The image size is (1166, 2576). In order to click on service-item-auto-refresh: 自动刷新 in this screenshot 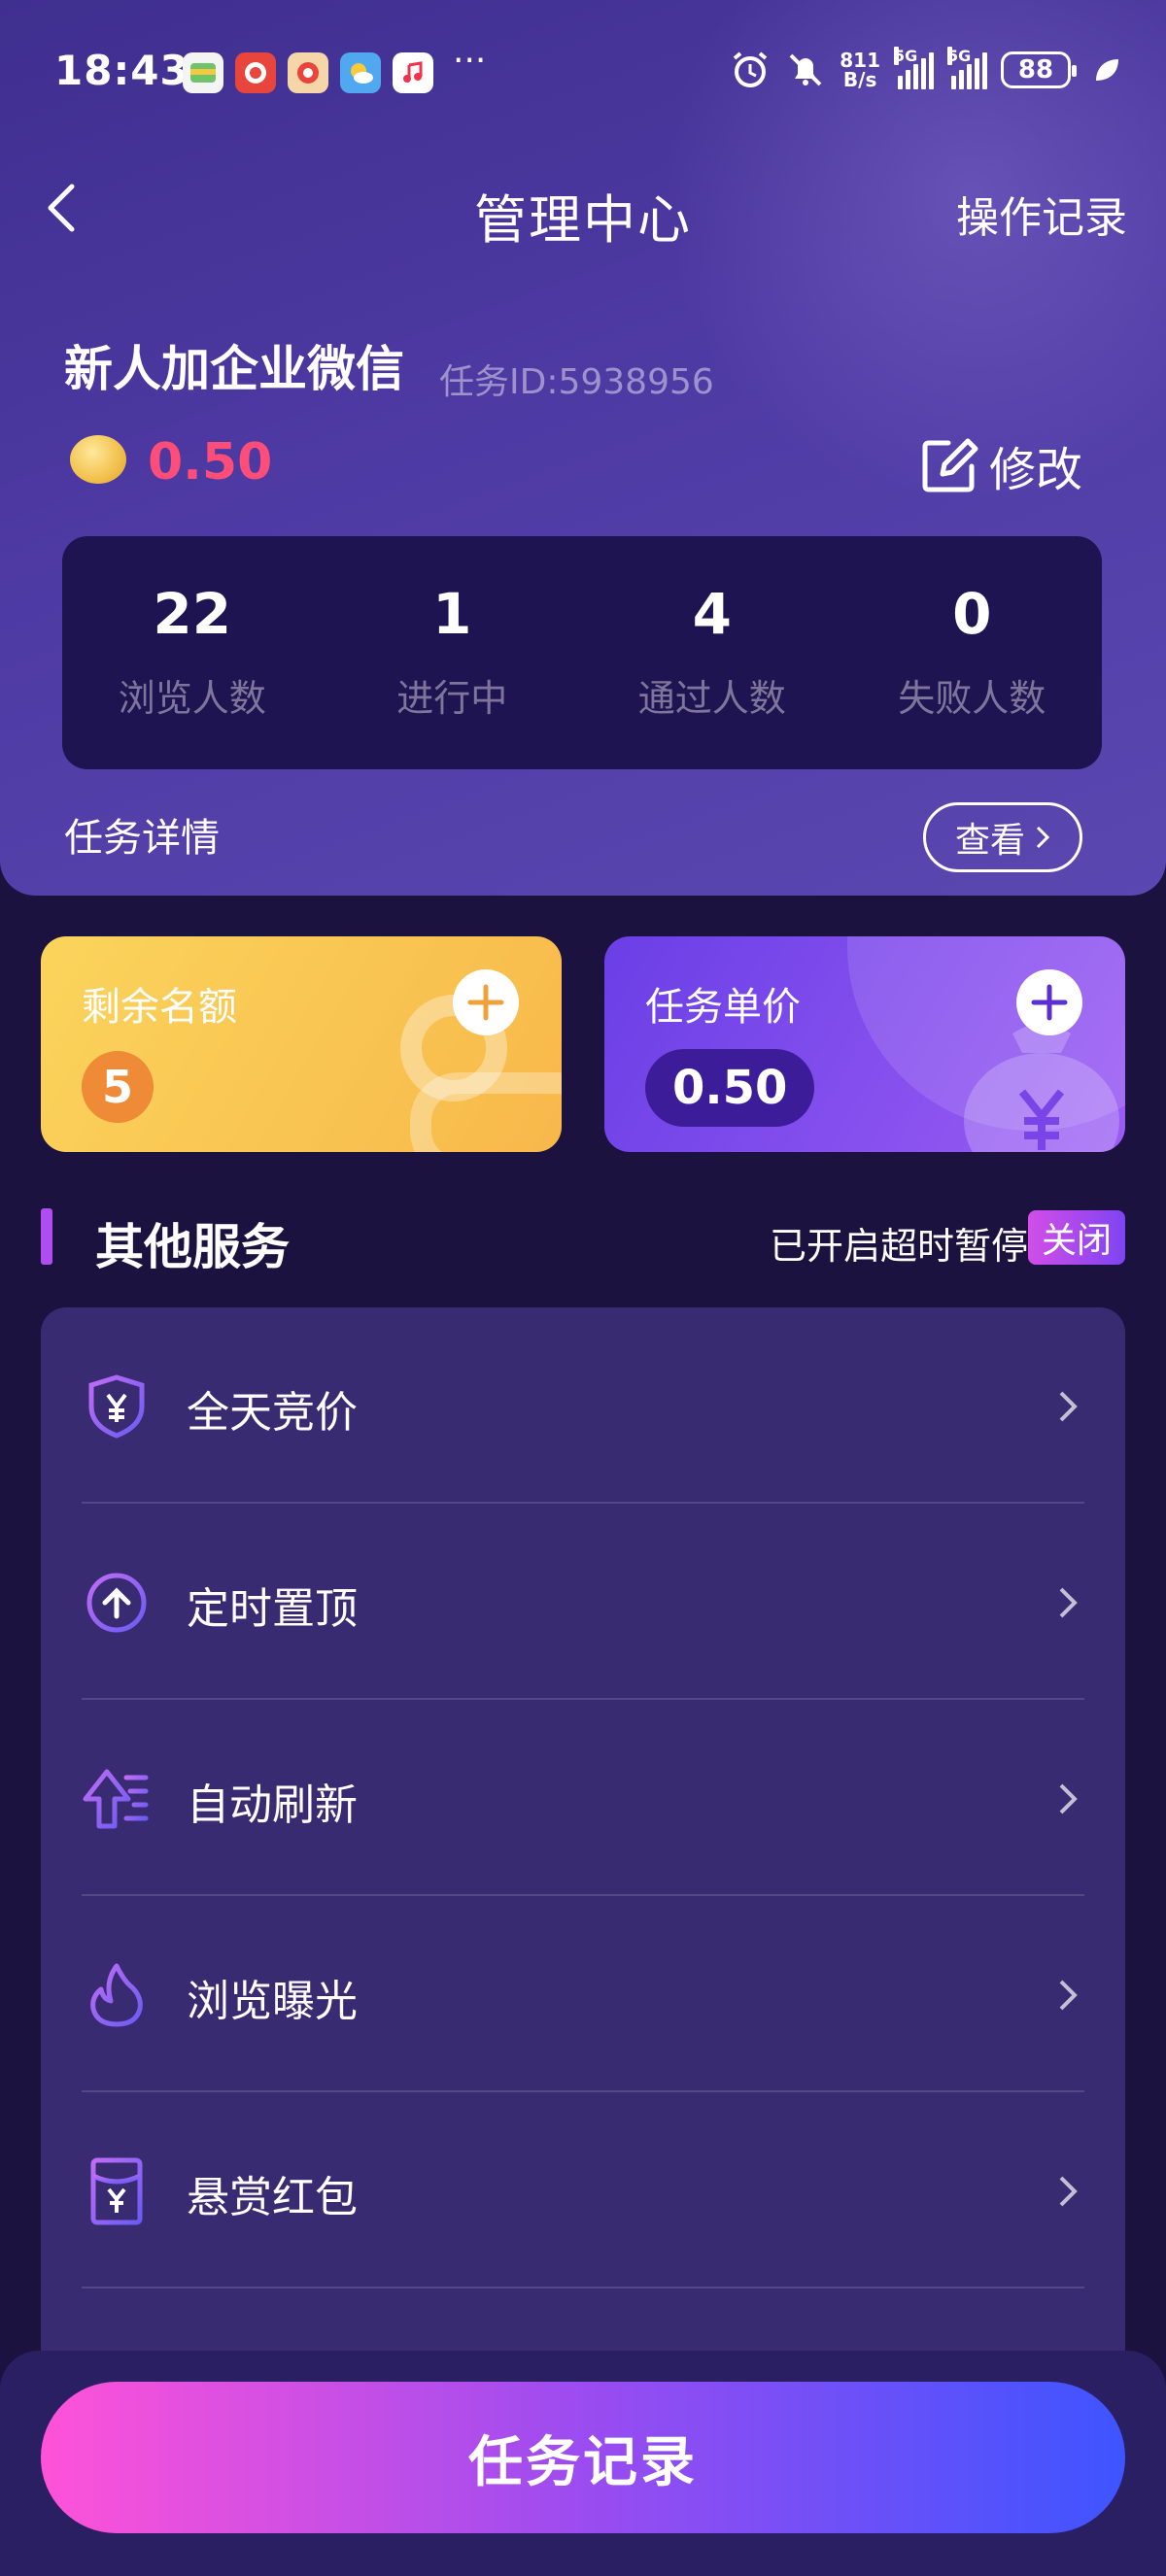, I will do `click(583, 1798)`.